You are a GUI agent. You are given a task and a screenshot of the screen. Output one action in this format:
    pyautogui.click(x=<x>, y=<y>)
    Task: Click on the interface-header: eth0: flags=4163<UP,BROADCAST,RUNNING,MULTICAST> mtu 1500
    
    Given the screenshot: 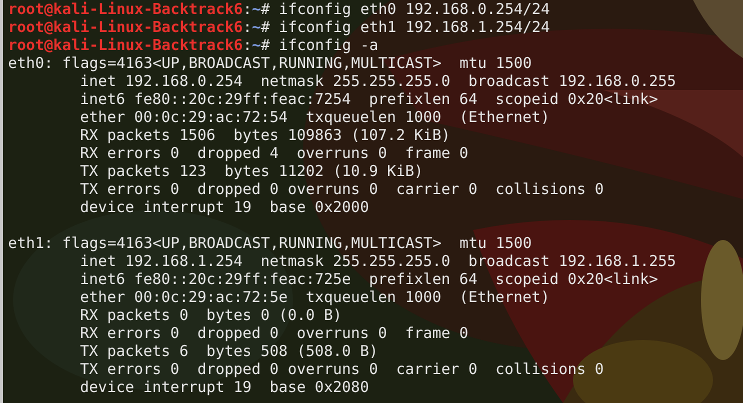 What is the action you would take?
    pyautogui.click(x=270, y=63)
    